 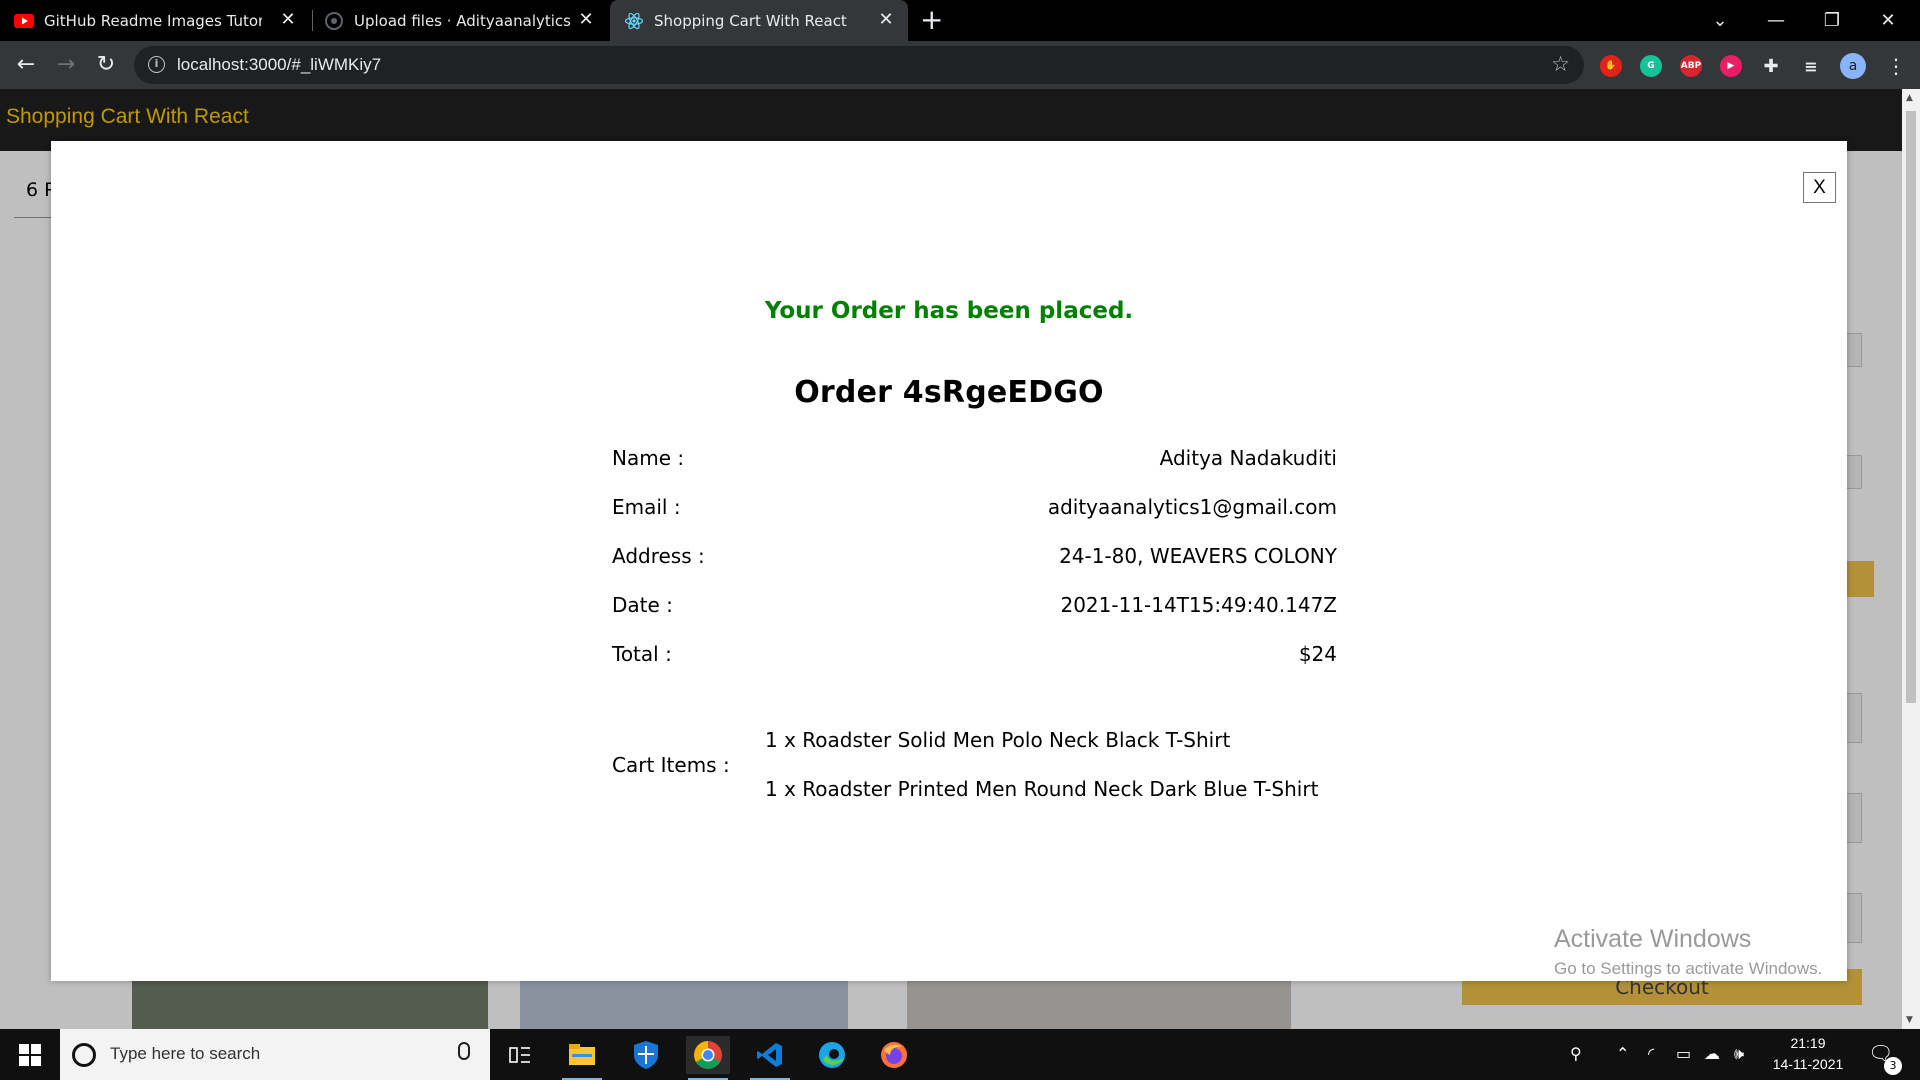 I want to click on vscode-icon, so click(x=770, y=1058).